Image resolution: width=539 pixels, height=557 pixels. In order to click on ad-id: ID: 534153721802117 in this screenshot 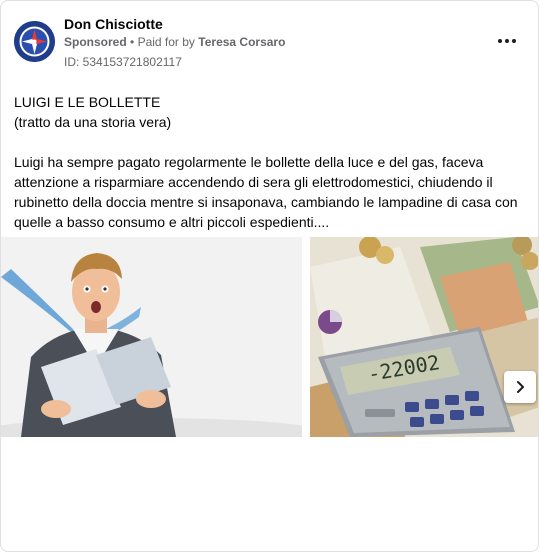, I will do `click(123, 62)`.